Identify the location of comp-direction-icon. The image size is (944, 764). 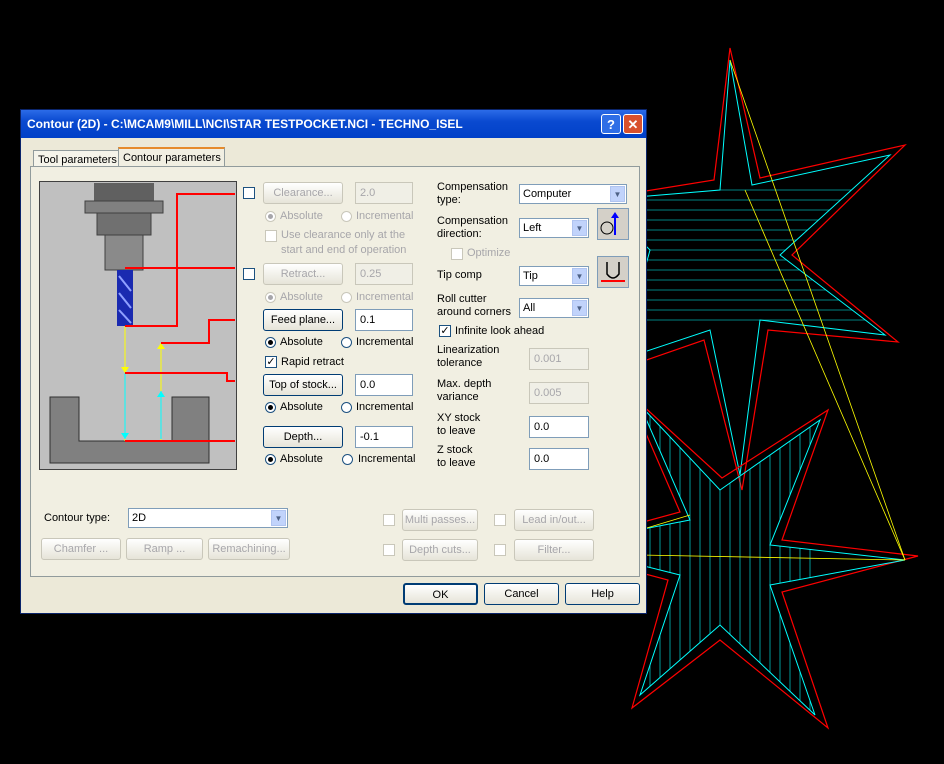
(613, 224).